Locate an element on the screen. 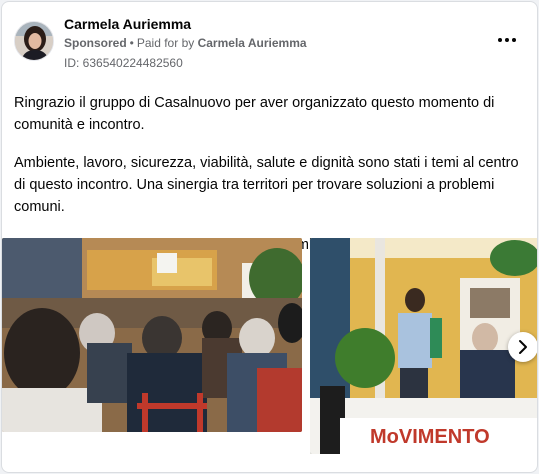 The image size is (539, 474). paid-for-name: Carmela Auriemma is located at coordinates (252, 43).